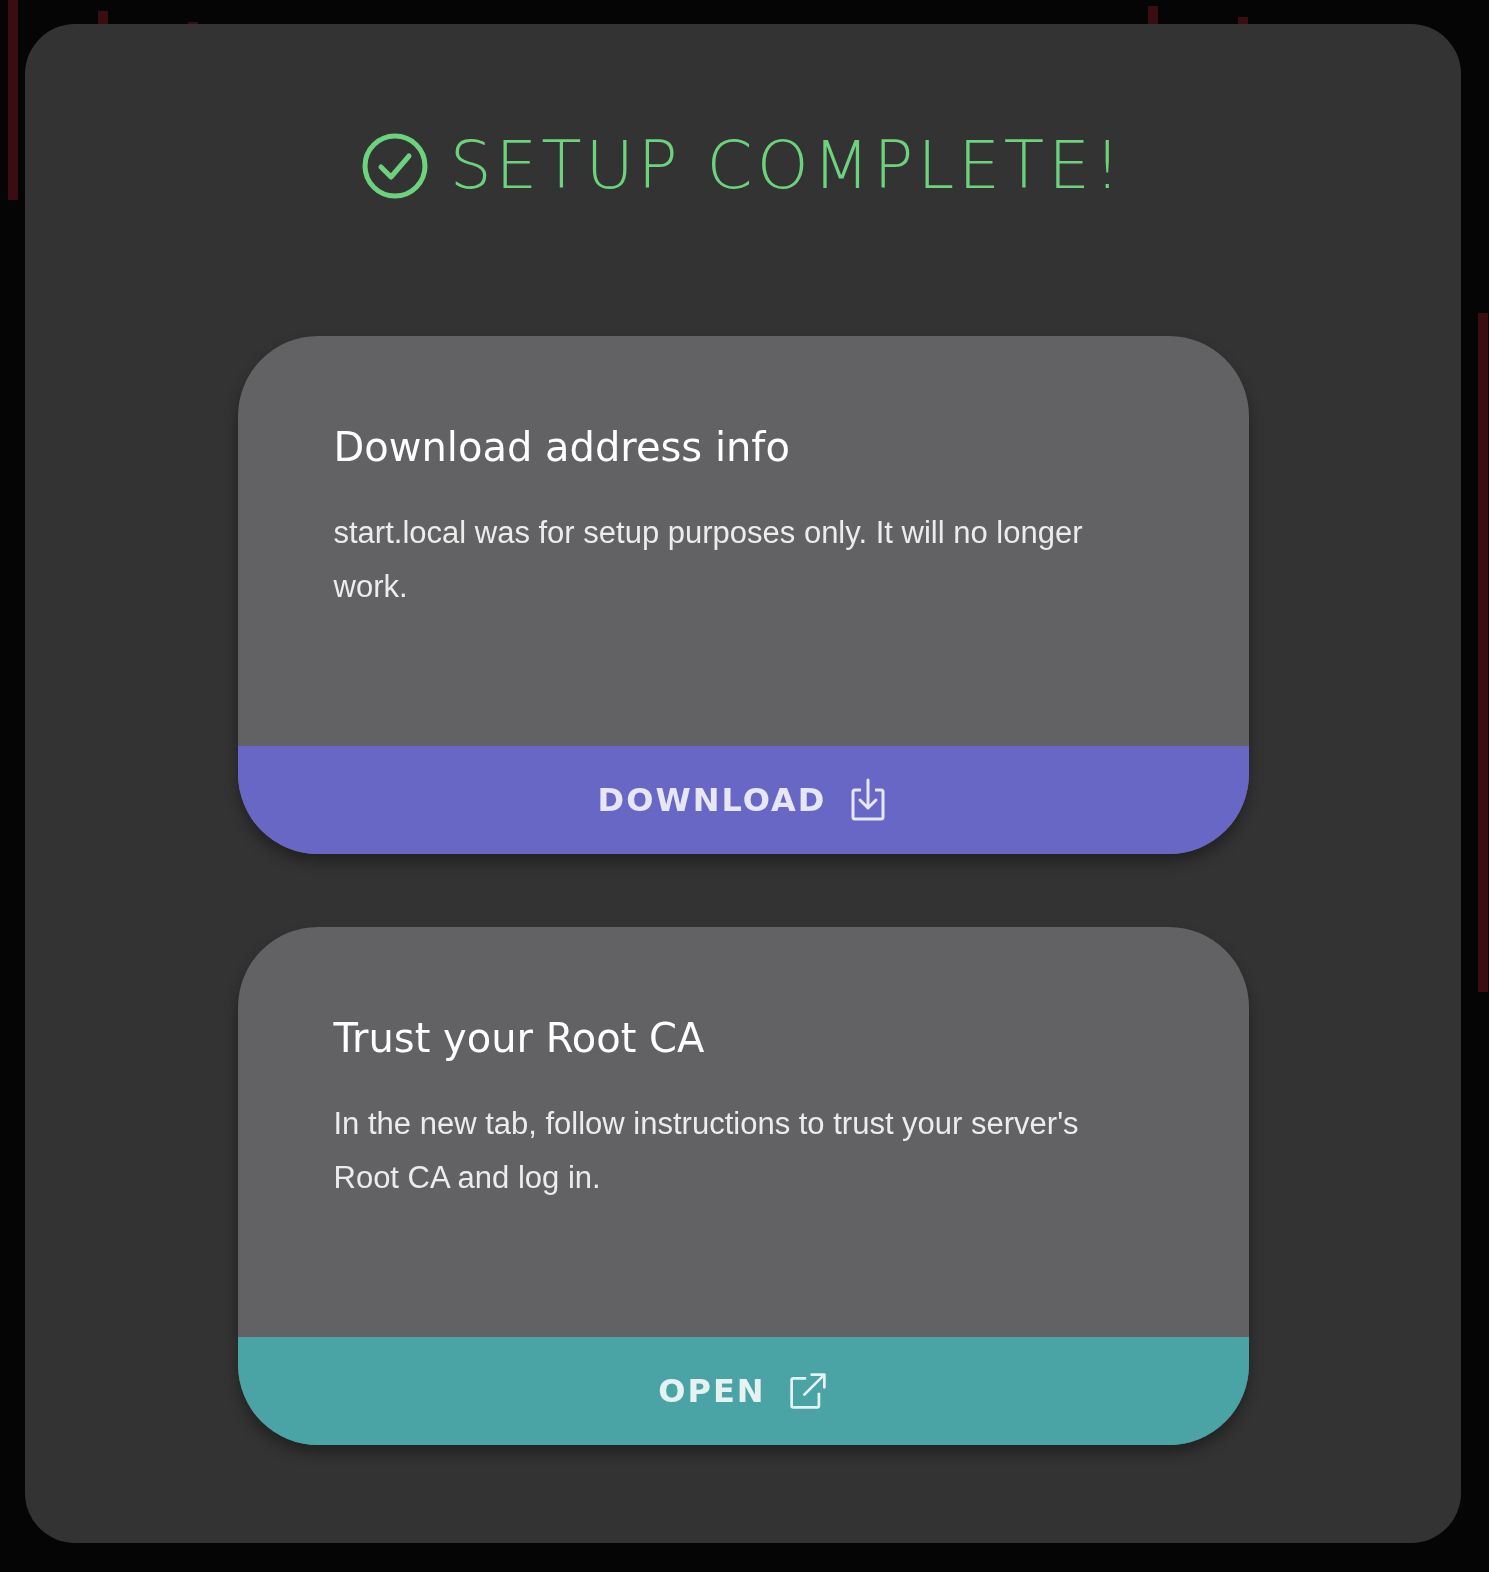 This screenshot has height=1572, width=1489. What do you see at coordinates (787, 166) in the screenshot?
I see `page-title: SETUP COMPLETE!` at bounding box center [787, 166].